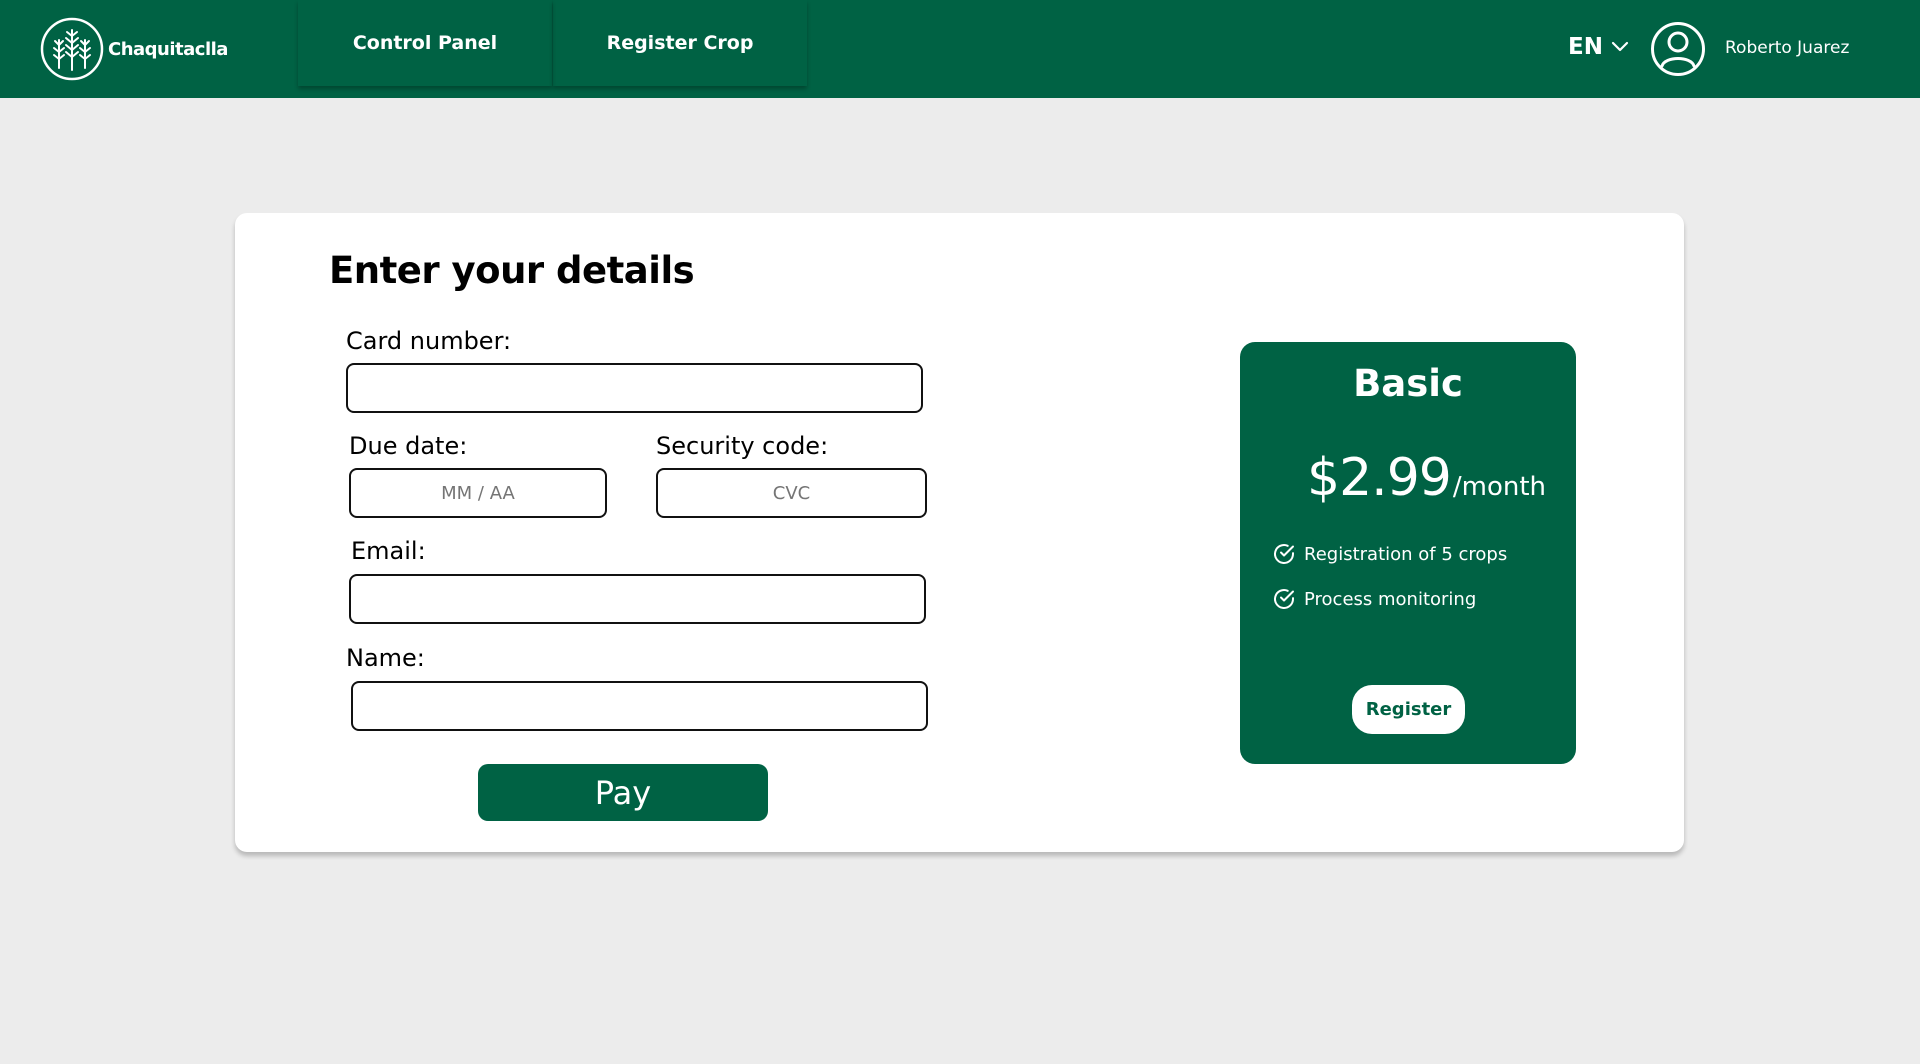  I want to click on name-label: Name:, so click(385, 658).